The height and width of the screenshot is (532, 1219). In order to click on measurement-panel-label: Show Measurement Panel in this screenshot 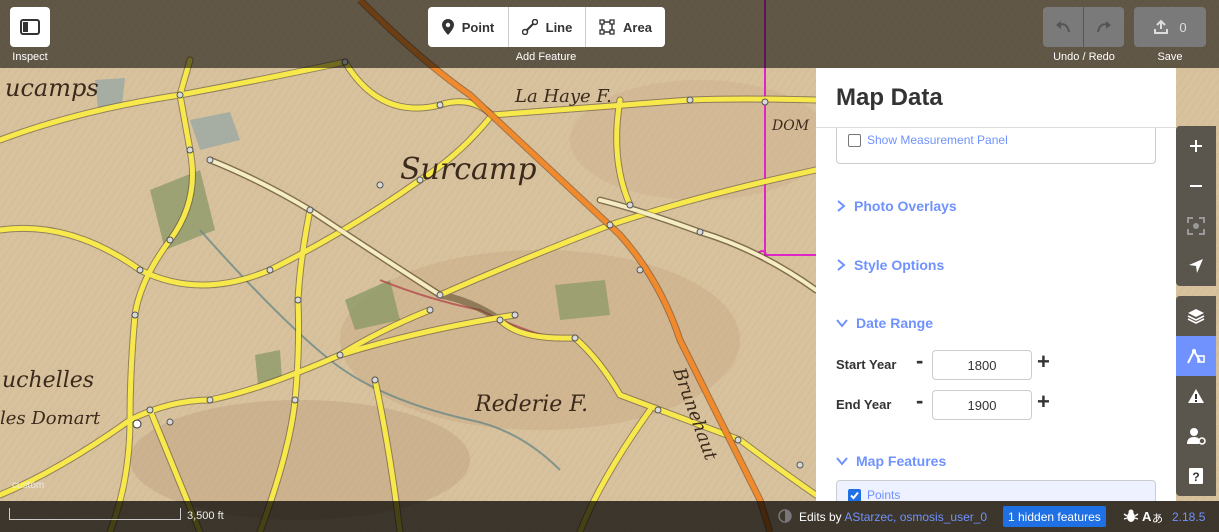, I will do `click(937, 140)`.